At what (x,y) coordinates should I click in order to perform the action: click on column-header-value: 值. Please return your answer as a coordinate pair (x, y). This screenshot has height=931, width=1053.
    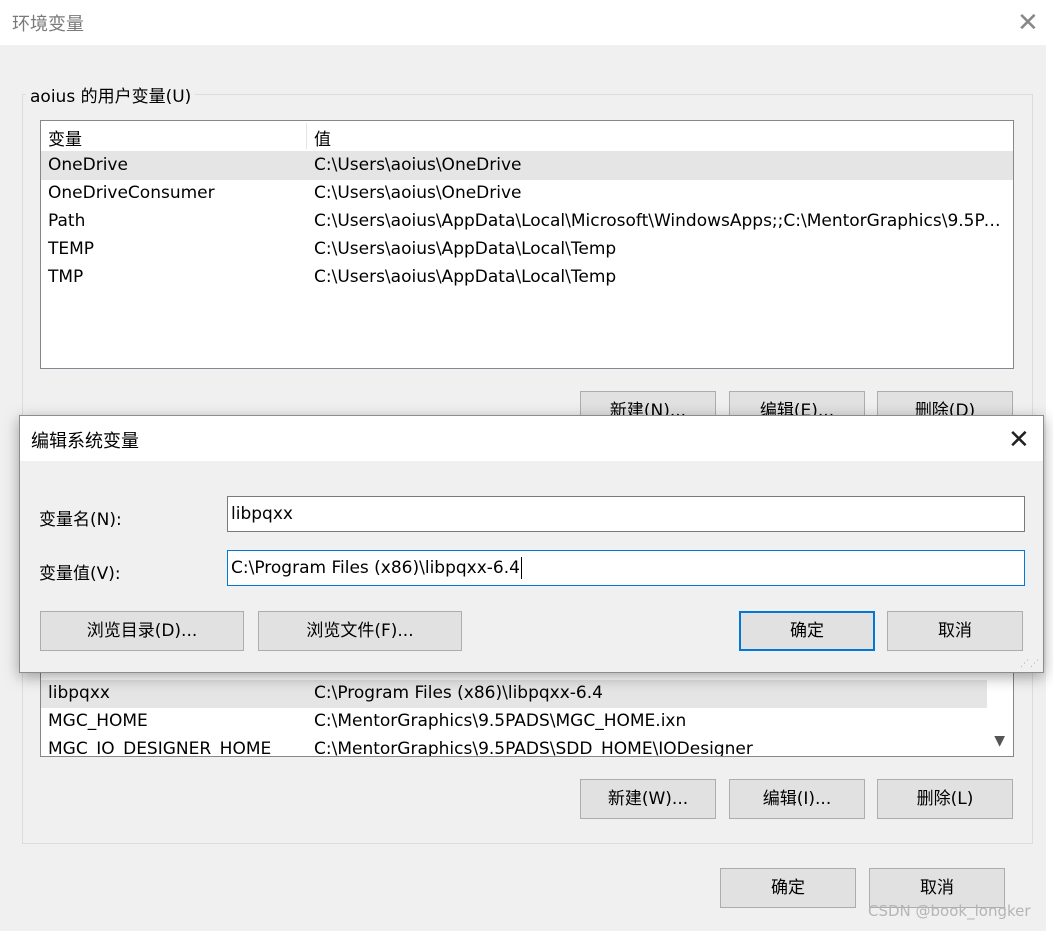
    Looking at the image, I should click on (322, 137).